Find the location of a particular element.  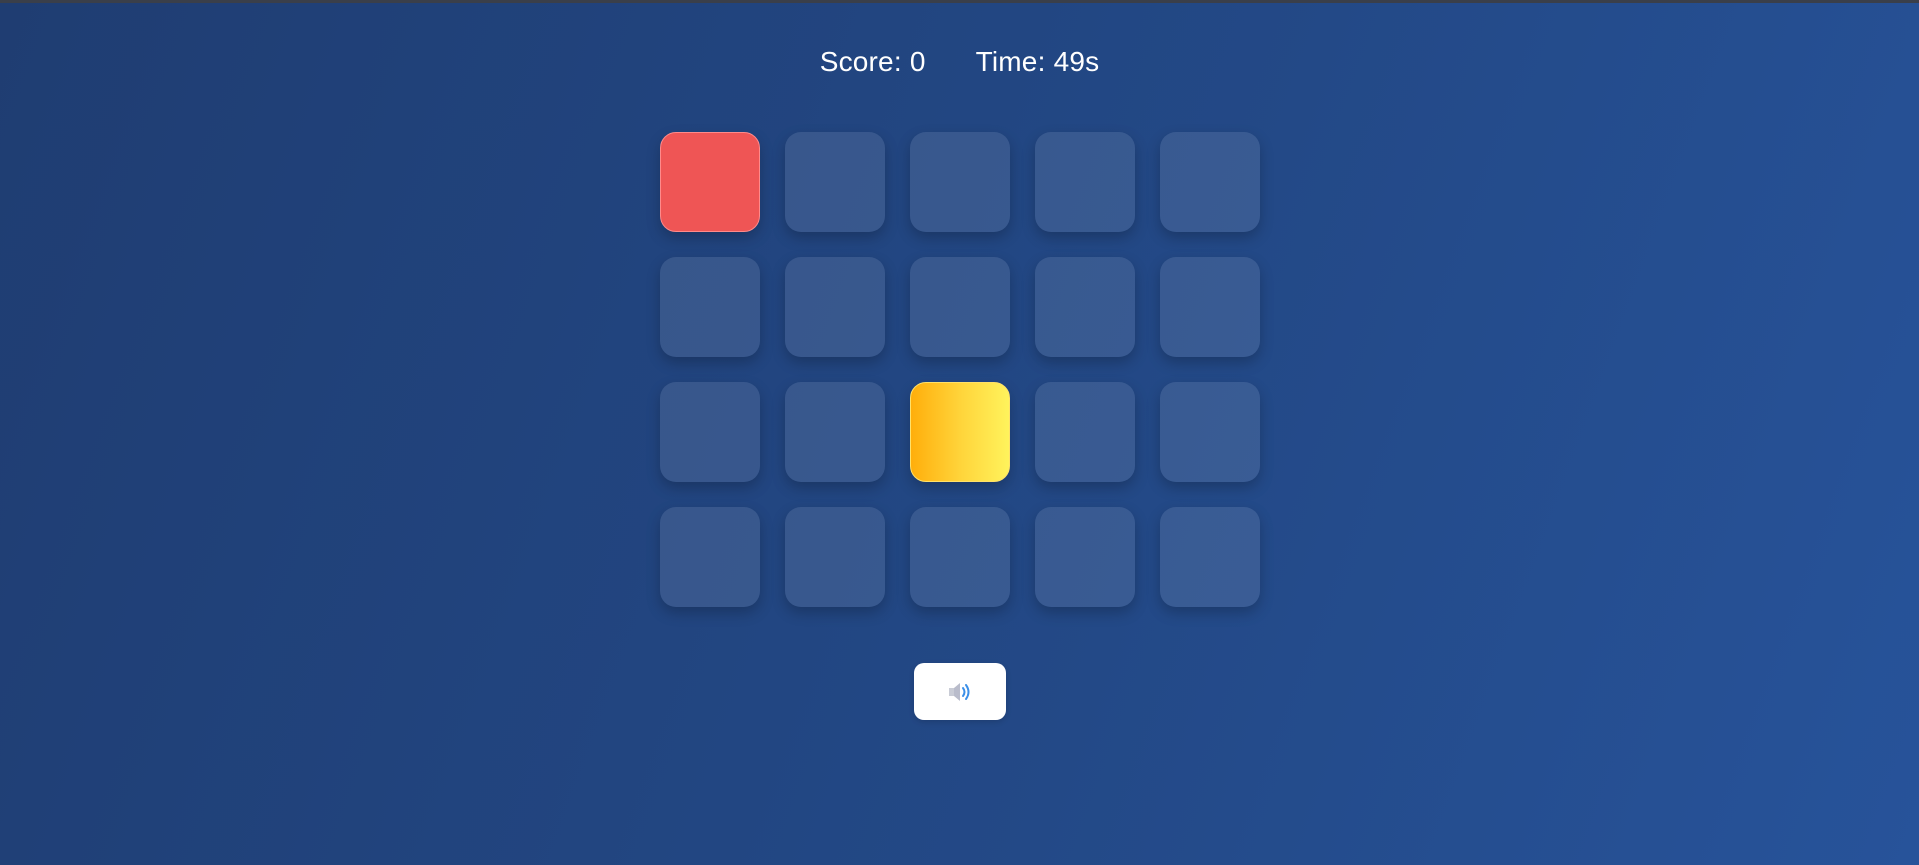

grid-tile-r4-c4 is located at coordinates (1085, 557).